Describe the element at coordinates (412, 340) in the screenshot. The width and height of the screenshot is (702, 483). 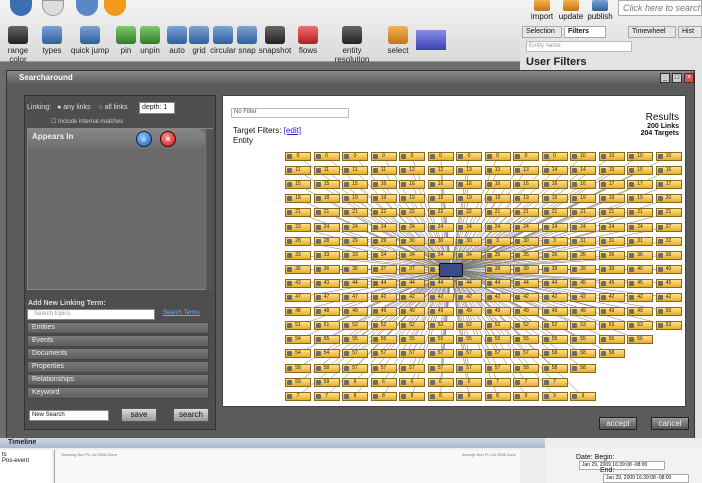
I see `entity-node: 55` at that location.